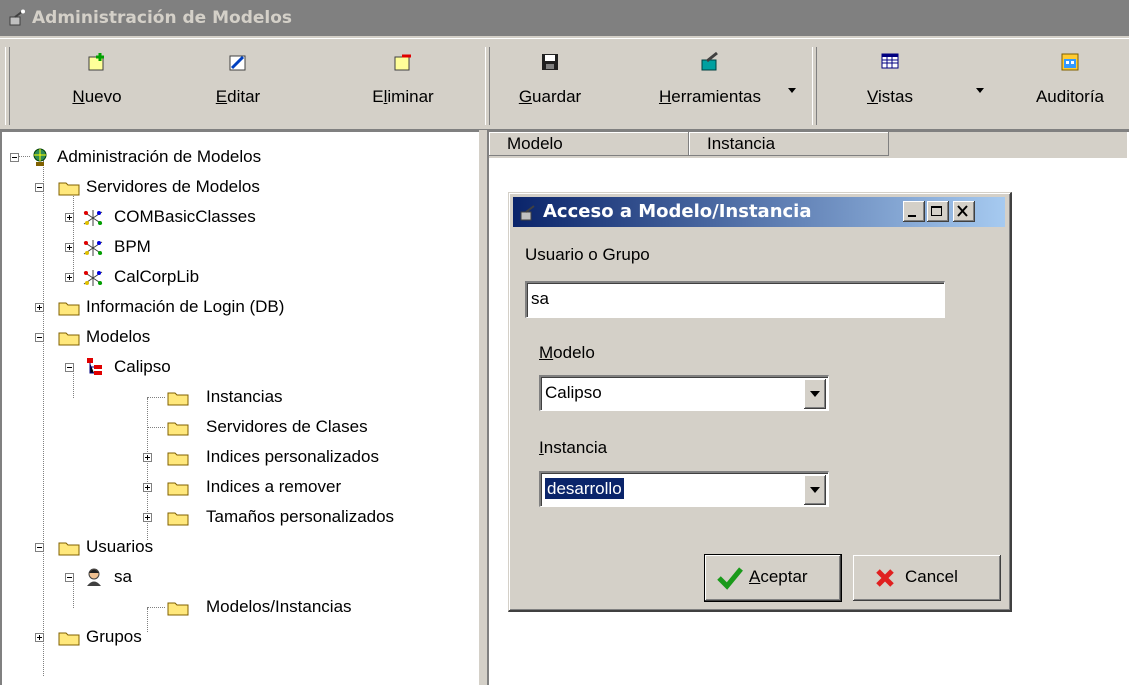 Image resolution: width=1129 pixels, height=685 pixels. Describe the element at coordinates (684, 489) in the screenshot. I see `instance-select: desarrollo` at that location.